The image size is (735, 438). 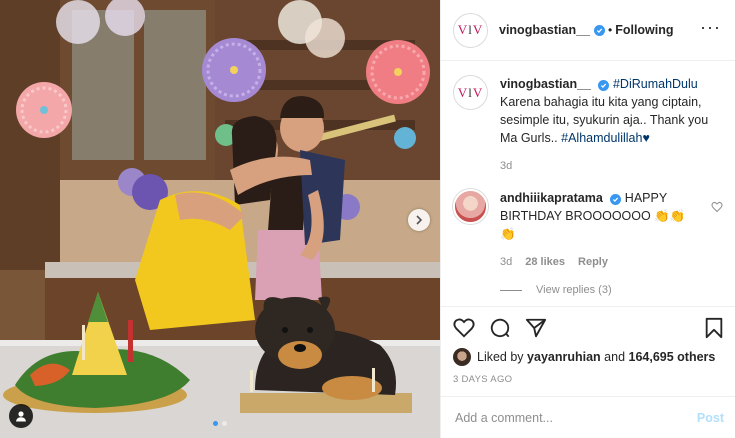 What do you see at coordinates (545, 262) in the screenshot?
I see `comment-likes: 28 likes` at bounding box center [545, 262].